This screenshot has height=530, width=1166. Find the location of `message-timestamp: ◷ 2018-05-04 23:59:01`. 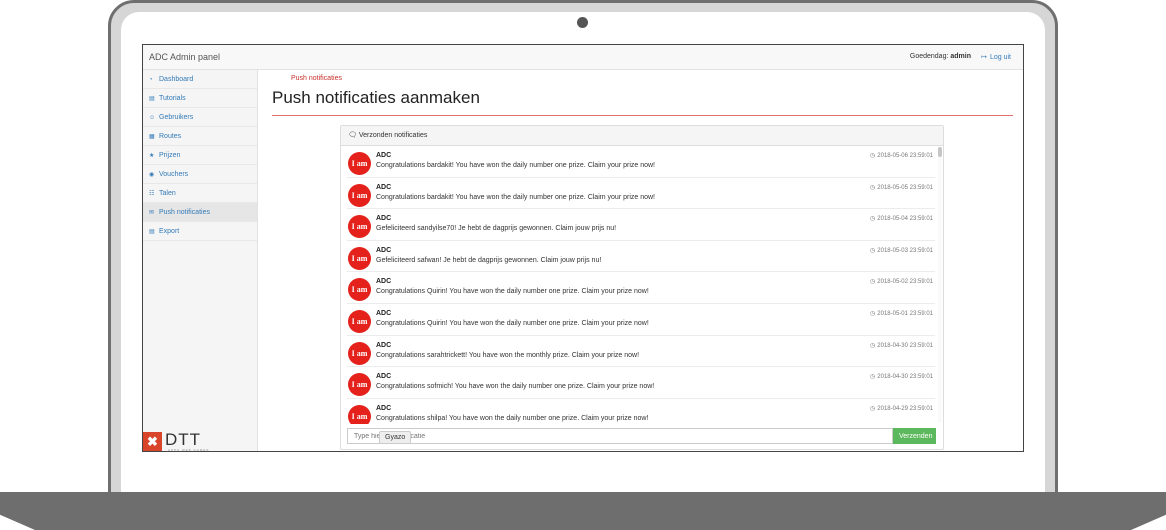

message-timestamp: ◷ 2018-05-04 23:59:01 is located at coordinates (901, 218).